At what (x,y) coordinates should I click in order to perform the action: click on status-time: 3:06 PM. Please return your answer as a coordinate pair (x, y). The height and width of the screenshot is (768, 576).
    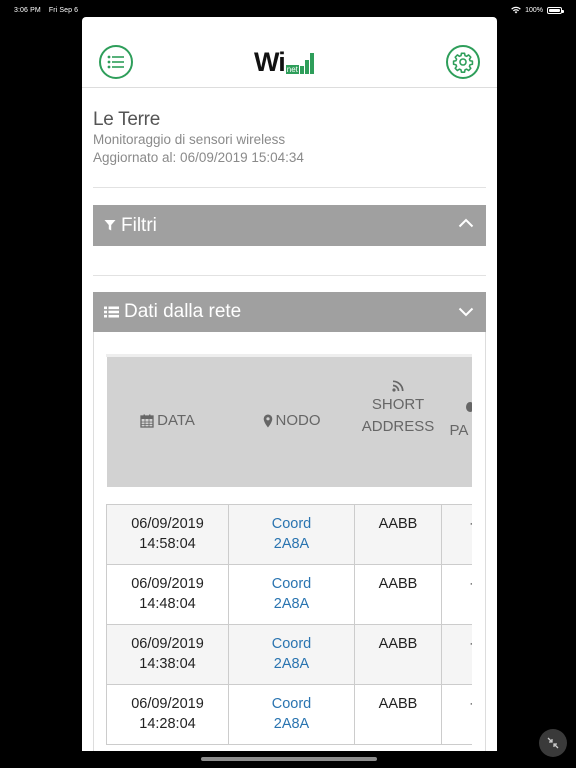
    Looking at the image, I should click on (27, 10).